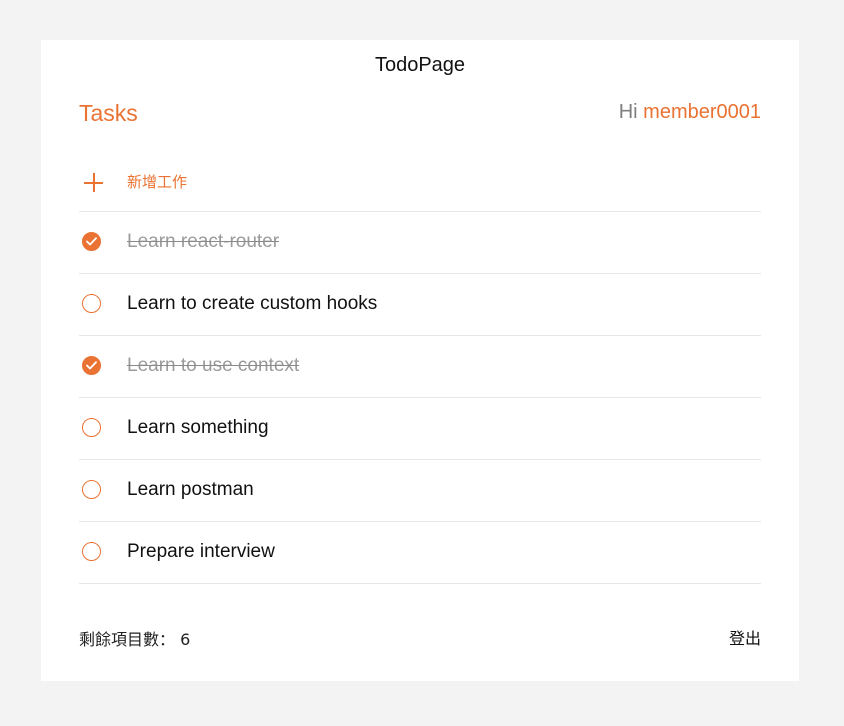 This screenshot has height=726, width=844. I want to click on user-greeting: Hi member0001, so click(690, 112).